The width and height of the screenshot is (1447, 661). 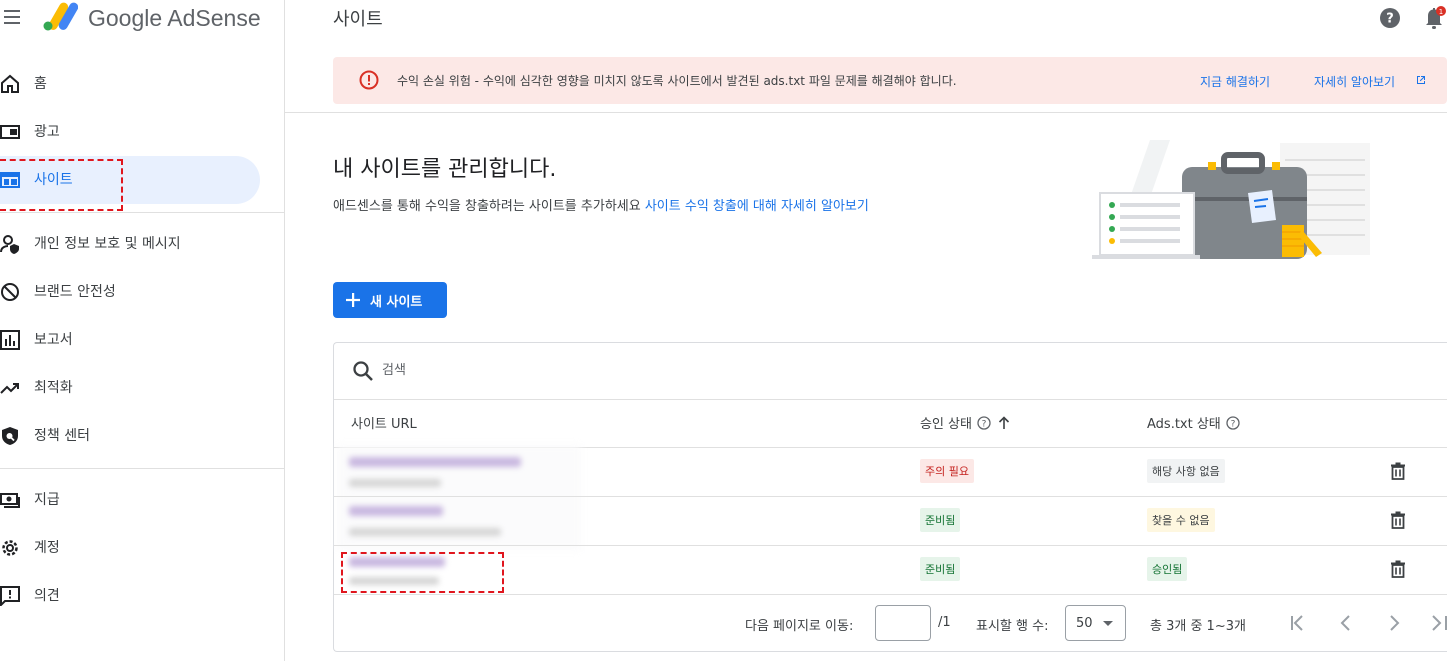 I want to click on brand-name: Google AdSense, so click(x=174, y=18).